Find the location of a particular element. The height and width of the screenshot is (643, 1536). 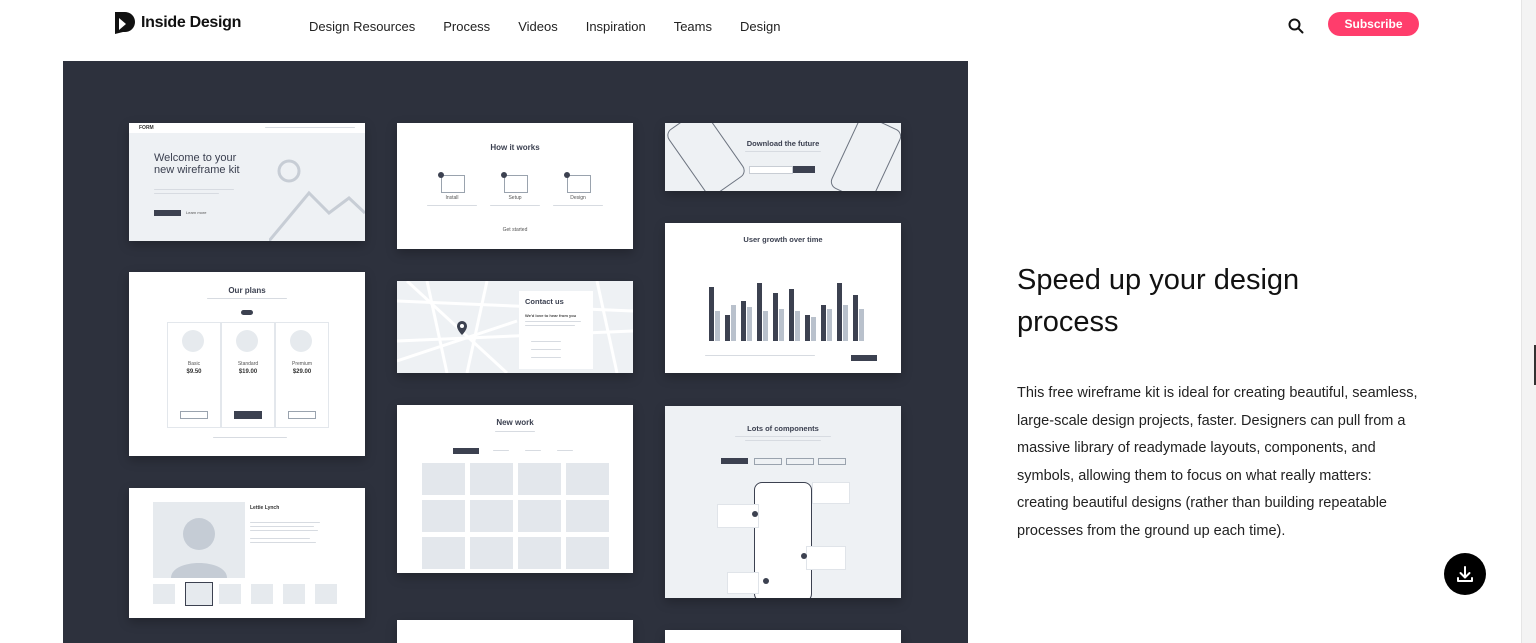

wireframe-card-new-work: New work is located at coordinates (515, 489).